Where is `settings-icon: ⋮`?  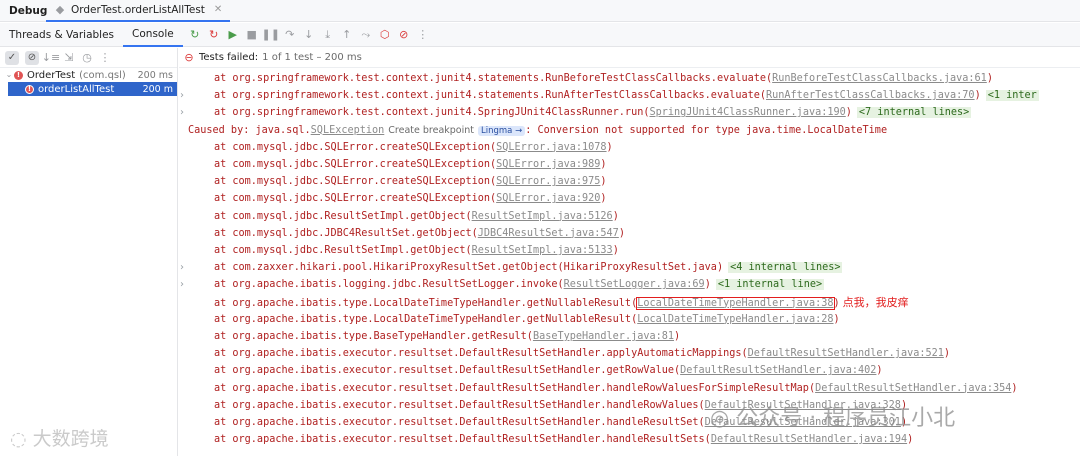 settings-icon: ⋮ is located at coordinates (105, 57).